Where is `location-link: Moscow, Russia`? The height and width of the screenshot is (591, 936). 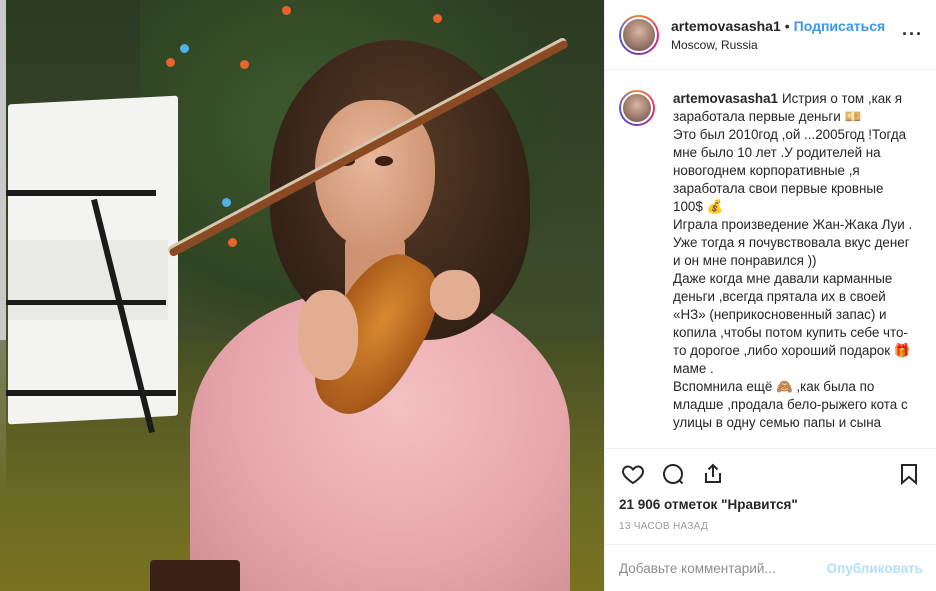 location-link: Moscow, Russia is located at coordinates (785, 45).